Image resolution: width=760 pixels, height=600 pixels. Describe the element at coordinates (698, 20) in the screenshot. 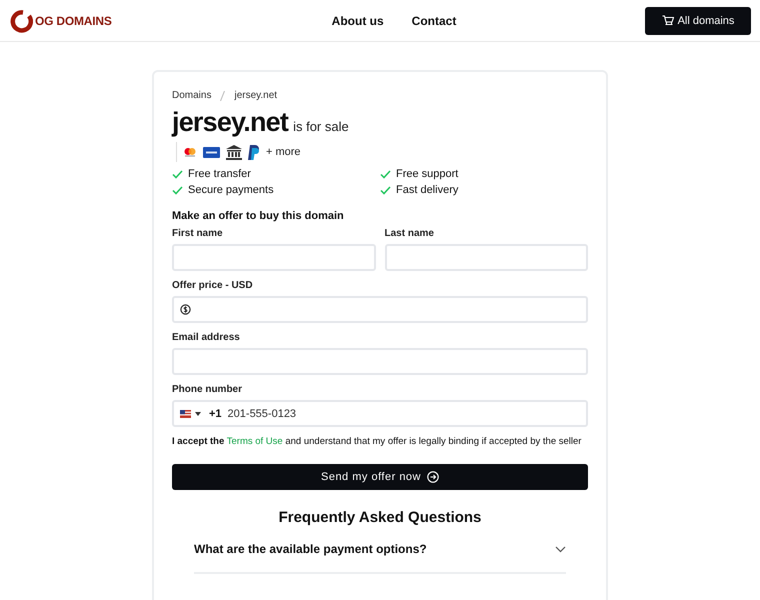

I see `all-domains-button: All domains` at that location.